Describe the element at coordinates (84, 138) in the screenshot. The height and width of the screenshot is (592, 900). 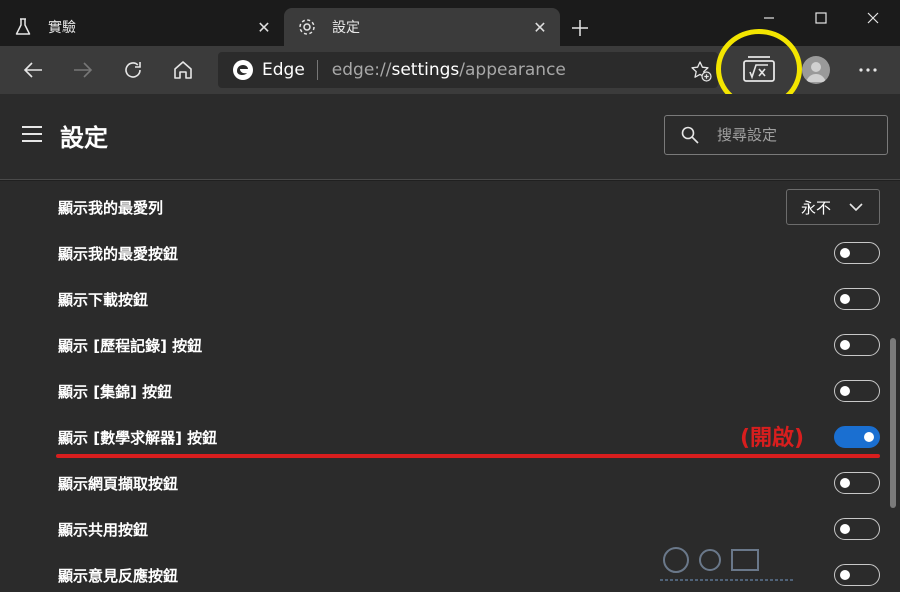
I see `page-title: 設定` at that location.